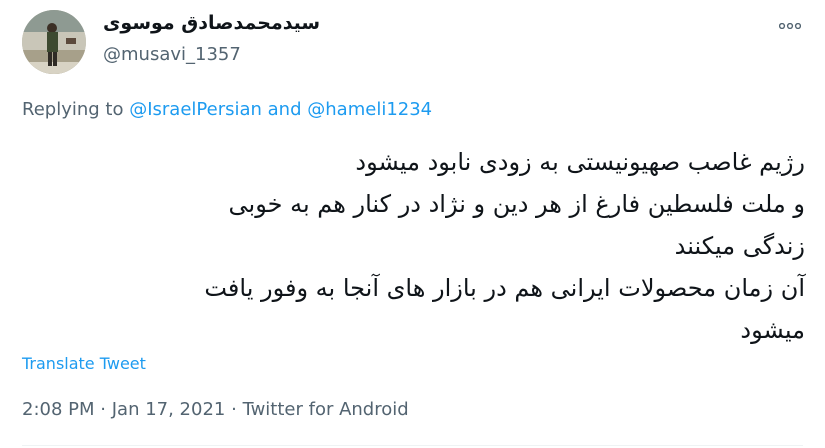  I want to click on avatar-photo, so click(54, 42).